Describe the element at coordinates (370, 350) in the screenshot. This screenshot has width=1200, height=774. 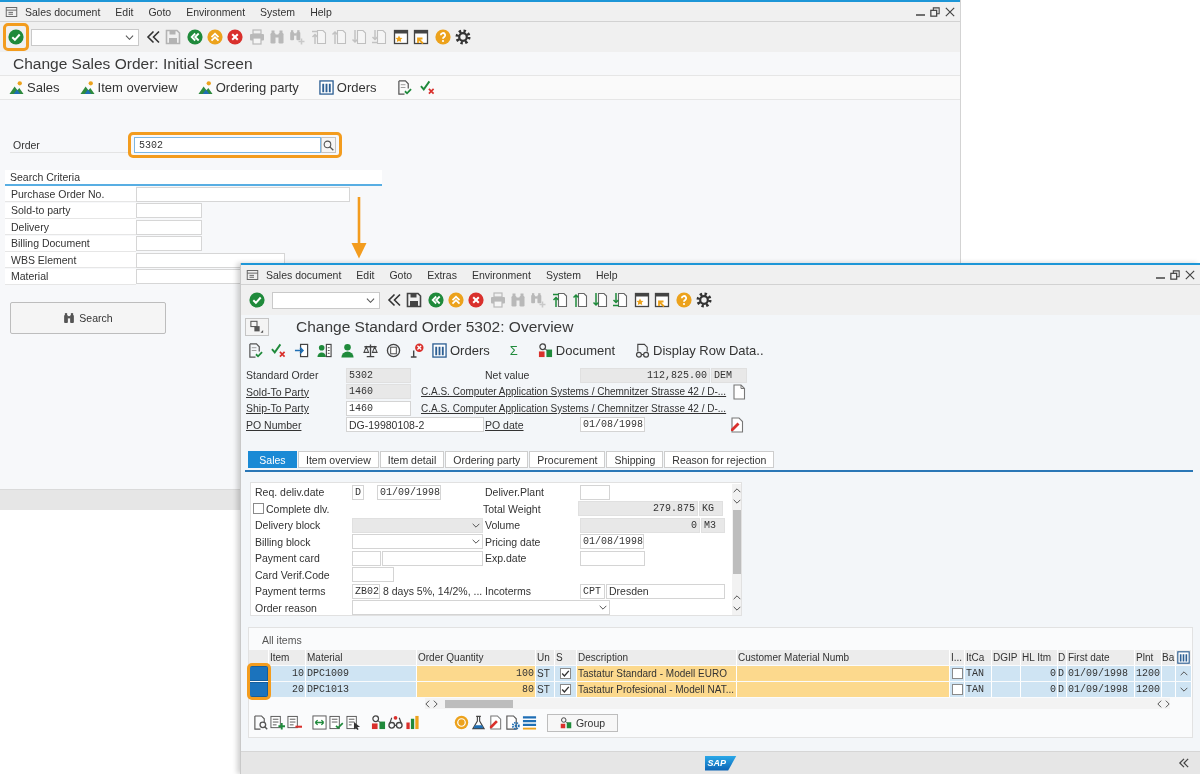
I see `scales-icon` at that location.